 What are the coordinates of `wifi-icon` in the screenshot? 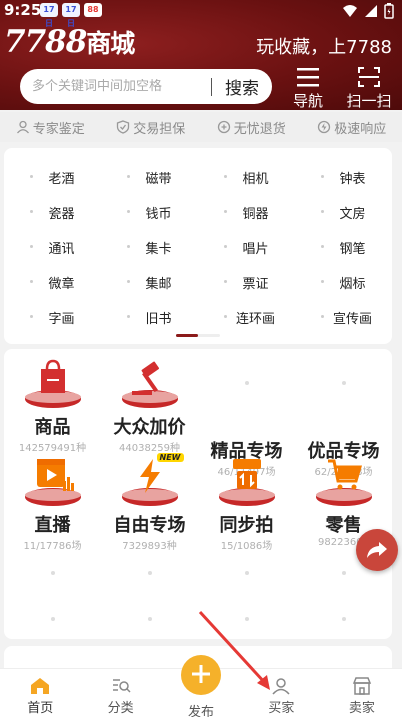 It's located at (350, 11).